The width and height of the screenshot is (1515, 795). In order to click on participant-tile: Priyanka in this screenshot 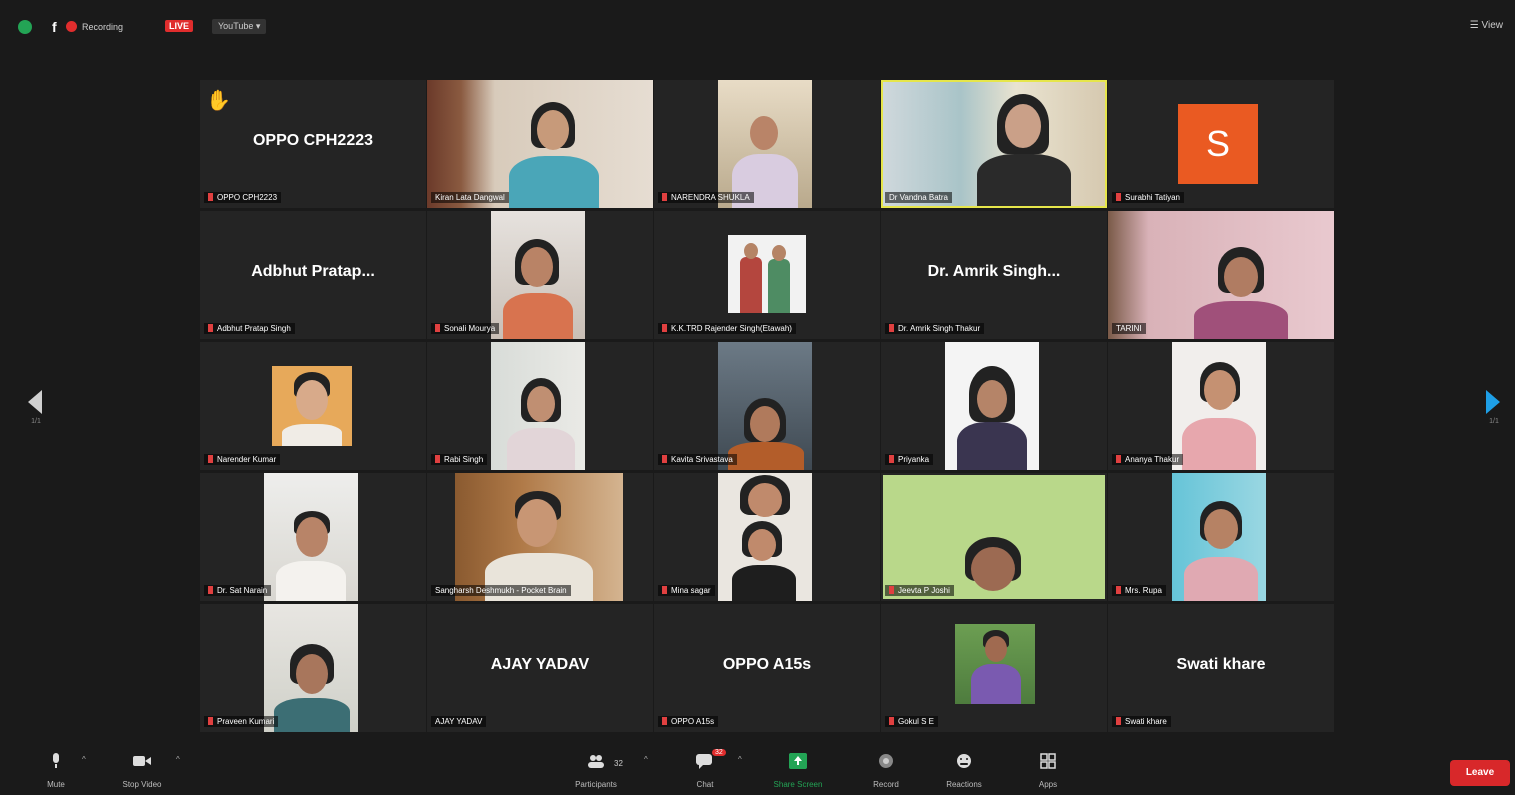, I will do `click(994, 406)`.